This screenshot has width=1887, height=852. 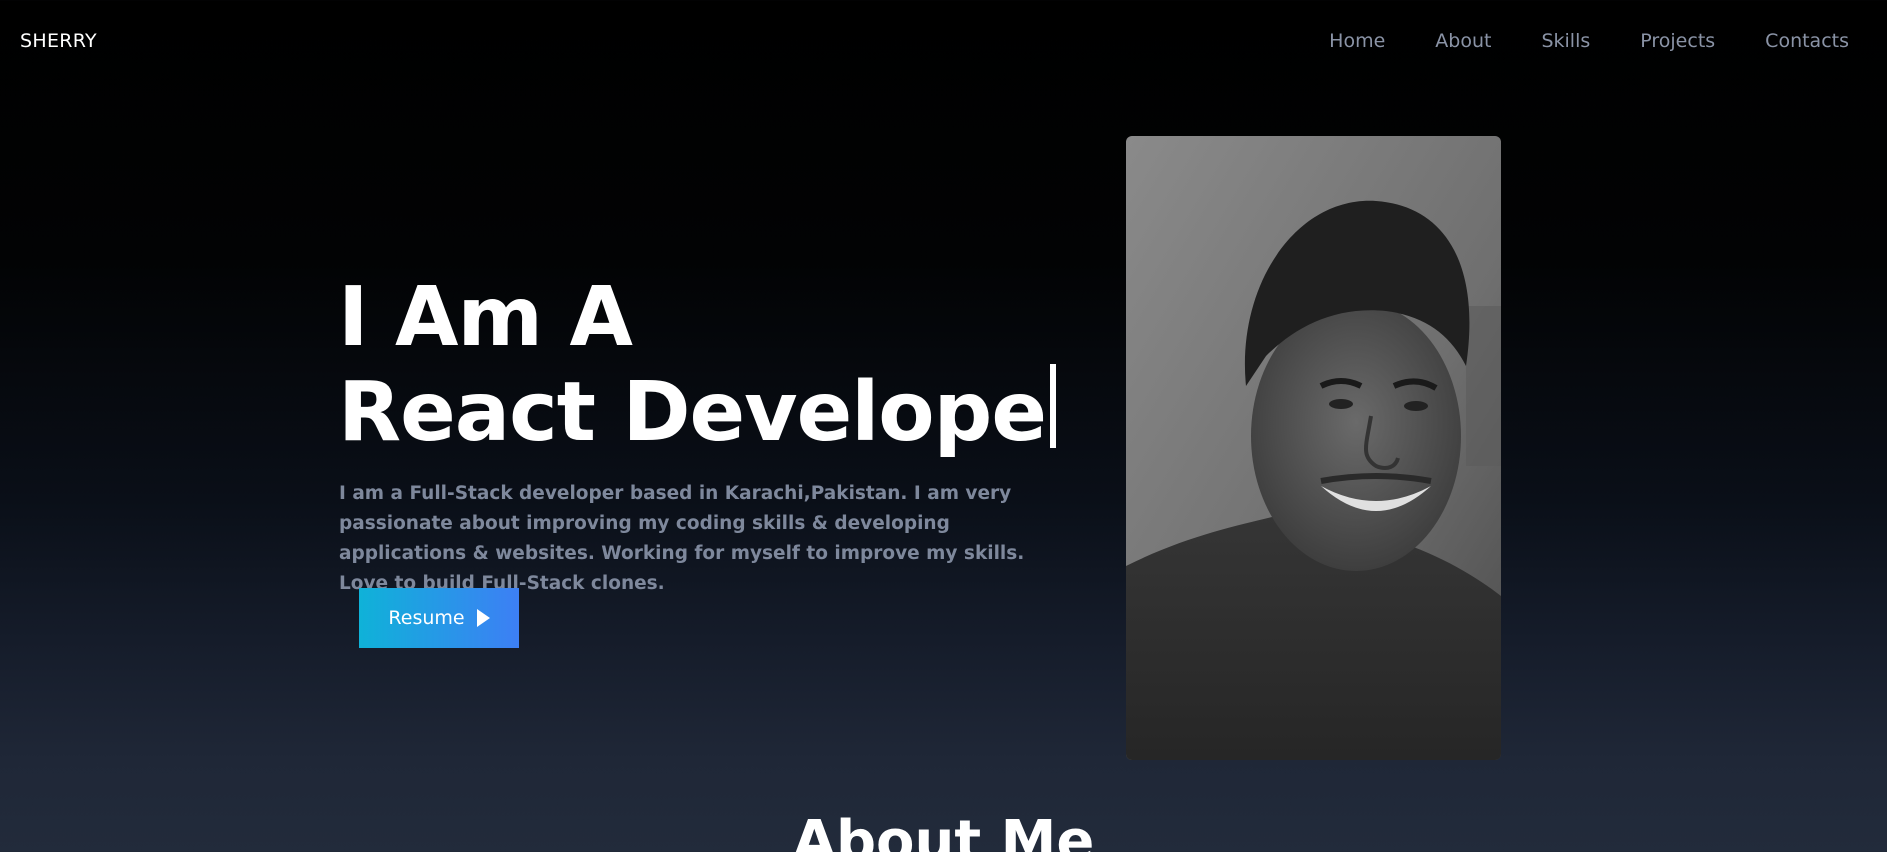 What do you see at coordinates (1463, 41) in the screenshot?
I see `nav-link-about: About` at bounding box center [1463, 41].